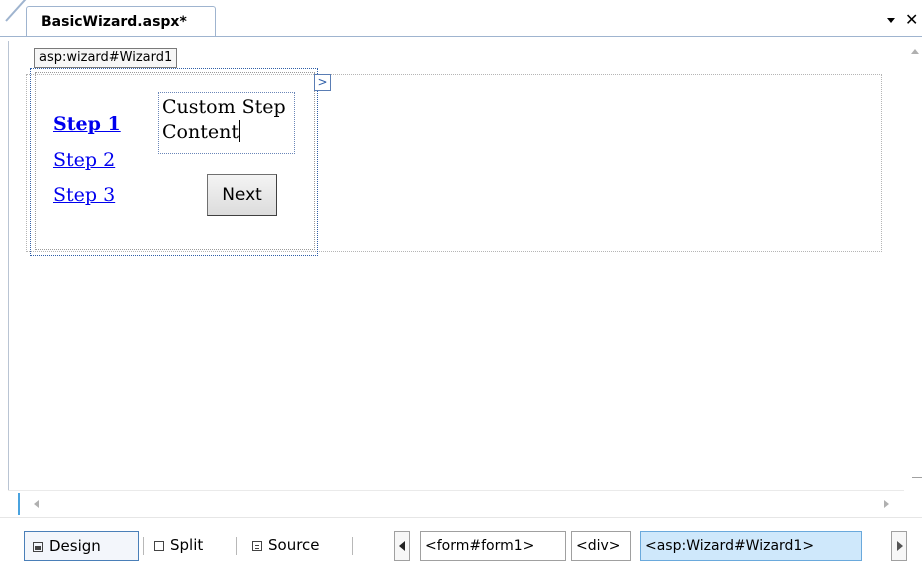 This screenshot has height=569, width=922. I want to click on scroll-grip, so click(19, 504).